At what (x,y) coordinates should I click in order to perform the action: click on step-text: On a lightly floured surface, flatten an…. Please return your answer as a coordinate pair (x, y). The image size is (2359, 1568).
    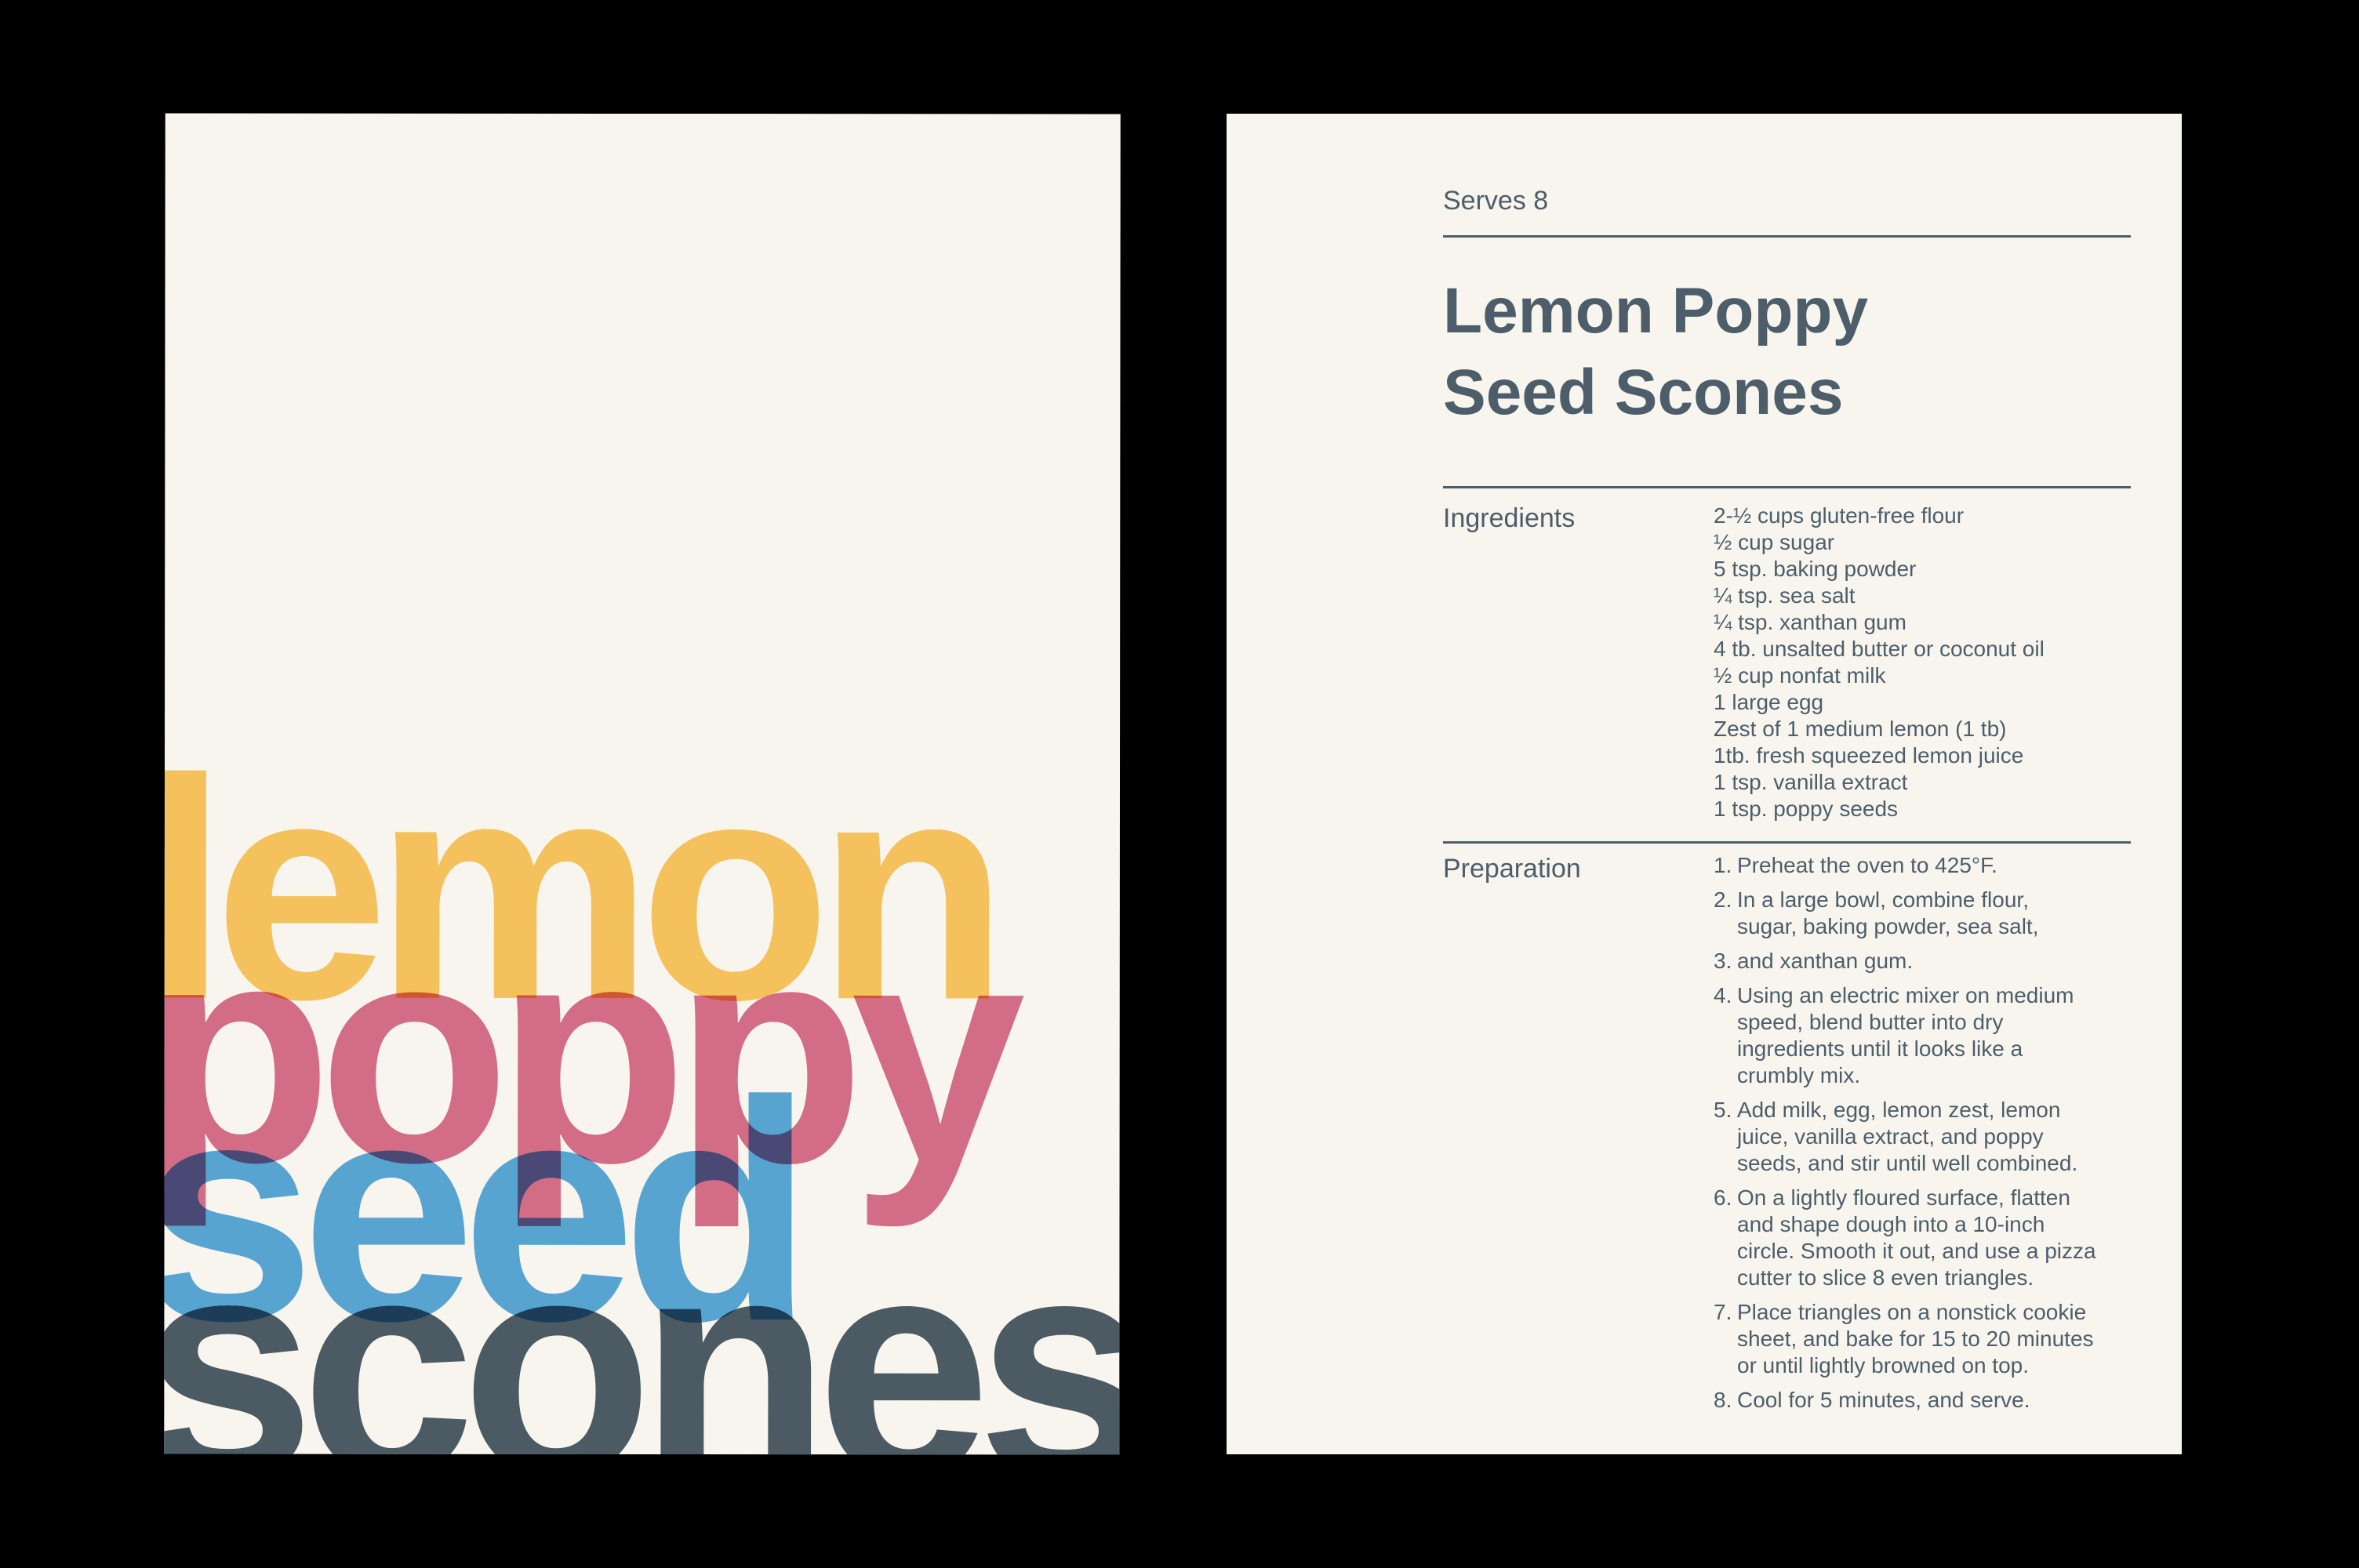
    Looking at the image, I should click on (1916, 1237).